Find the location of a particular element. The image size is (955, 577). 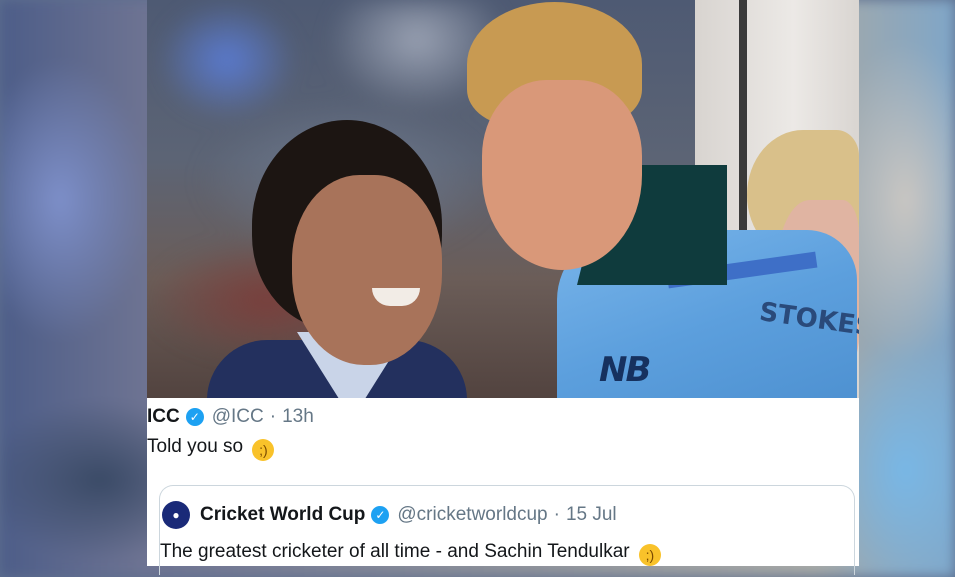

quoted-date: 15 Jul is located at coordinates (591, 515).